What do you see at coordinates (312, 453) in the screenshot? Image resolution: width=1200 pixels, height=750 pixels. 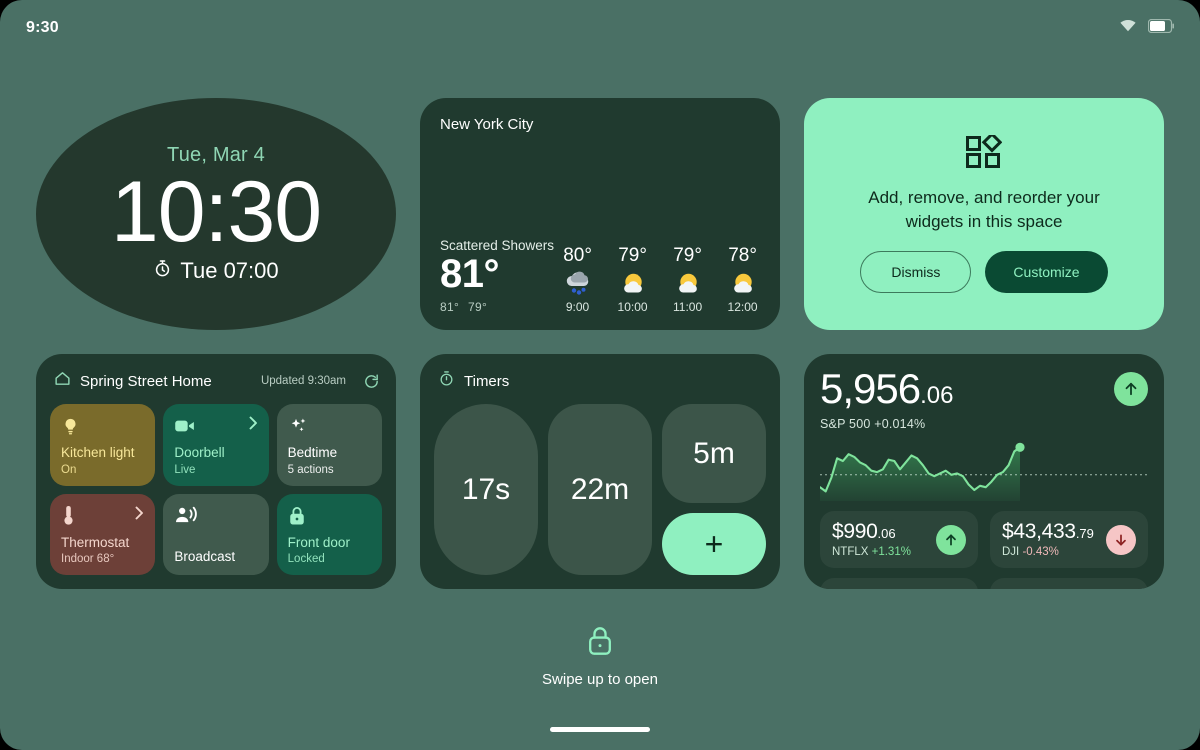 I see `home-tile-name: Bedtime` at bounding box center [312, 453].